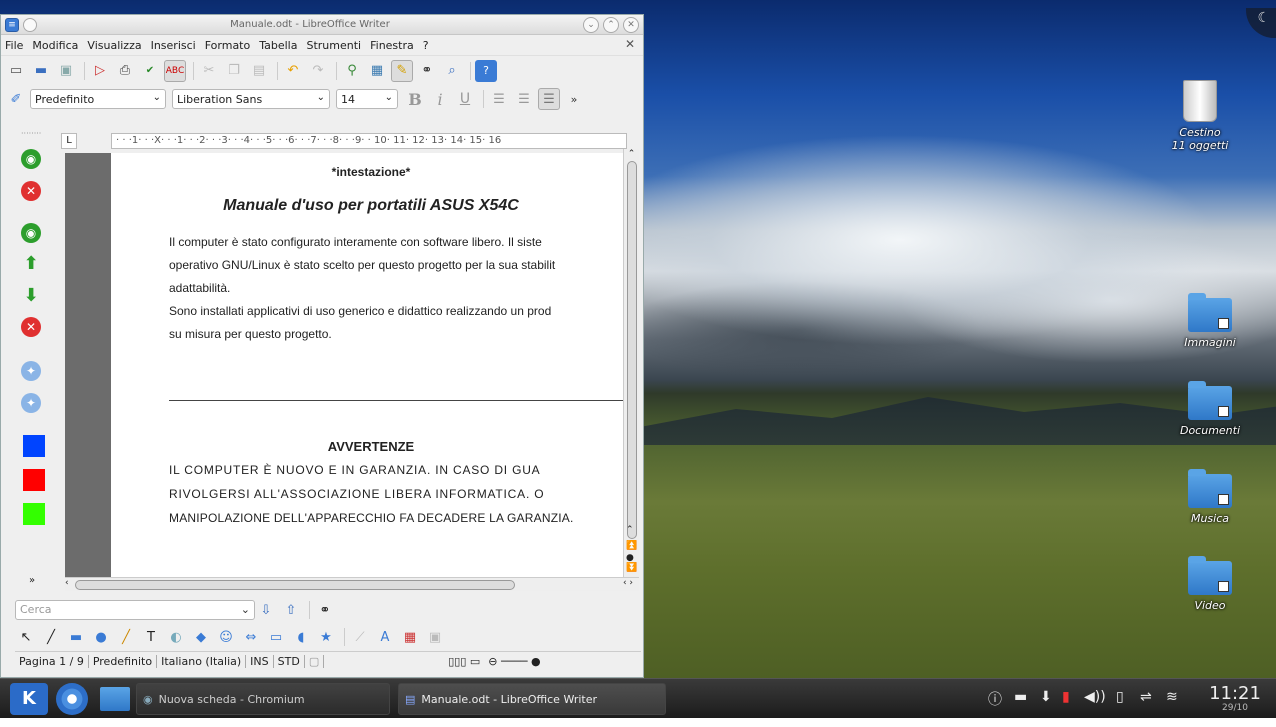 Image resolution: width=1276 pixels, height=727 pixels. I want to click on flowchart-icon: ▭, so click(276, 637).